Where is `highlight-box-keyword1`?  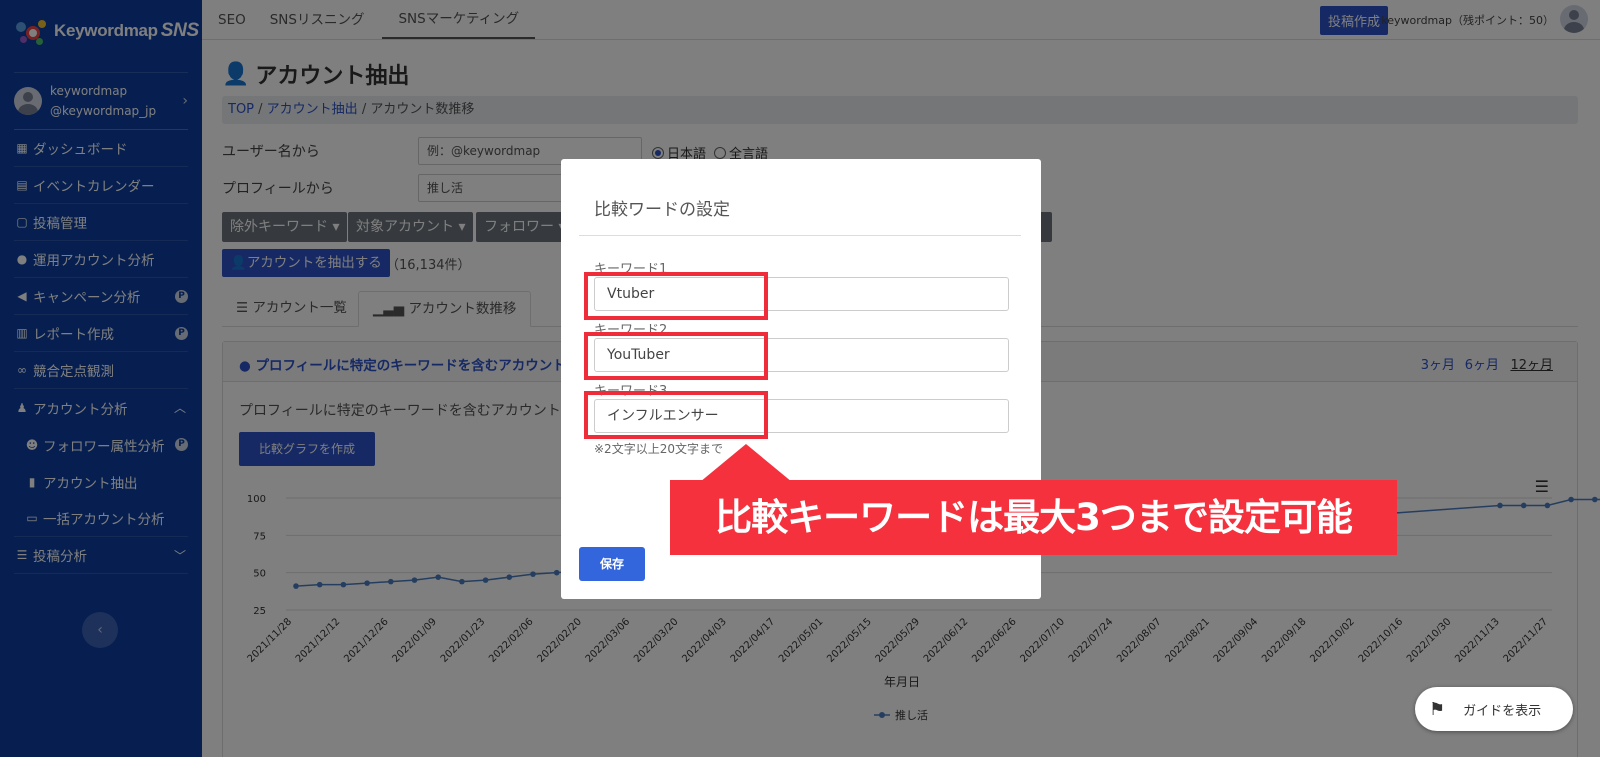
highlight-box-keyword1 is located at coordinates (676, 296).